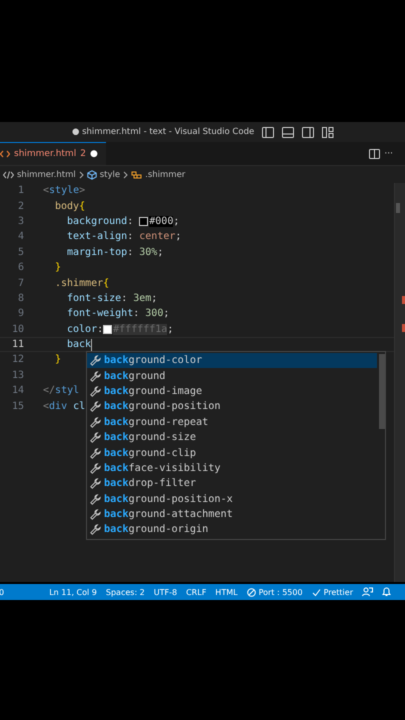 The height and width of the screenshot is (720, 405). What do you see at coordinates (161, 221) in the screenshot?
I see `code-token: #000` at bounding box center [161, 221].